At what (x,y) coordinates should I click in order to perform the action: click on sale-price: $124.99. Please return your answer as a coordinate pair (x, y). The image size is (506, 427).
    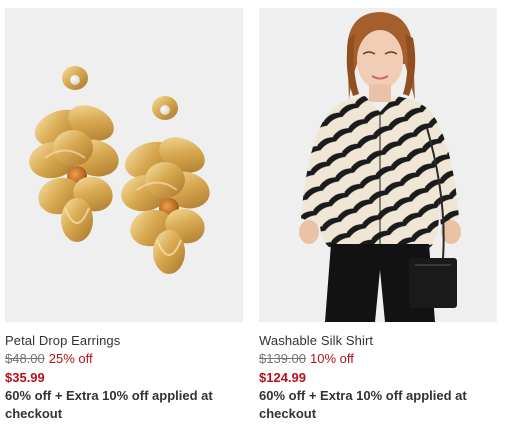
    Looking at the image, I should click on (282, 377).